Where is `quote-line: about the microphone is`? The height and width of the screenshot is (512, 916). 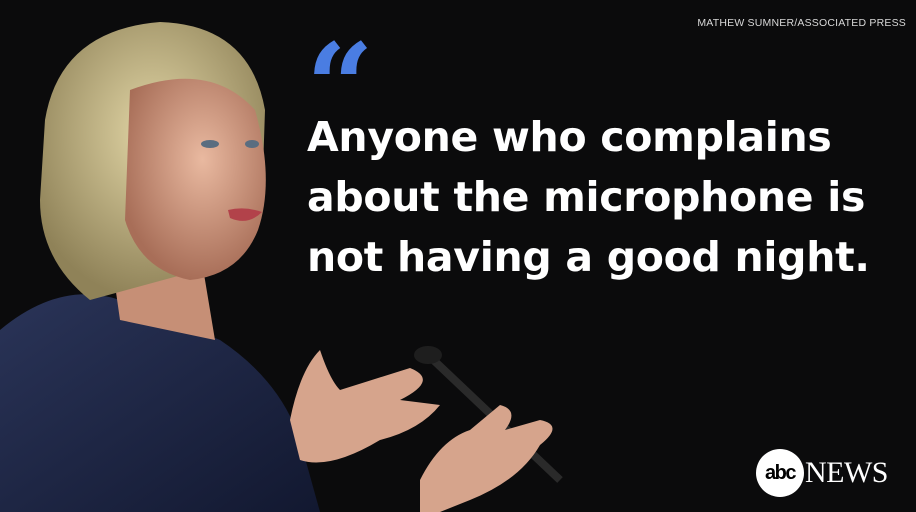 quote-line: about the microphone is is located at coordinates (586, 197).